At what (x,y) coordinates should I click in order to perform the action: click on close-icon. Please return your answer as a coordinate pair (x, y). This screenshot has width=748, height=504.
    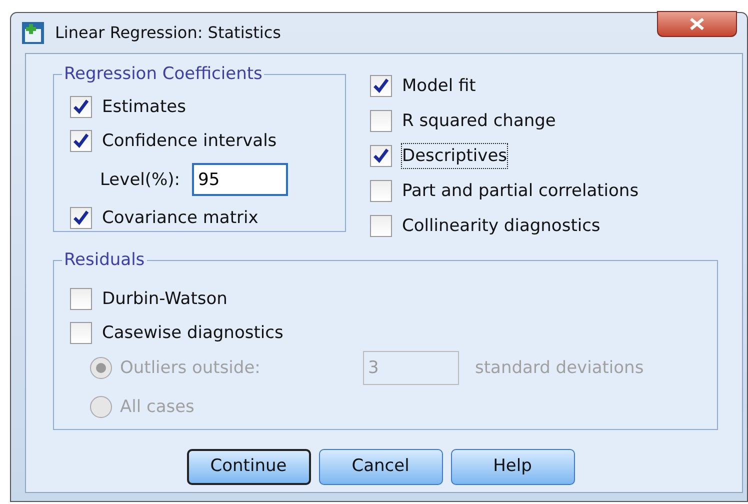
    Looking at the image, I should click on (697, 24).